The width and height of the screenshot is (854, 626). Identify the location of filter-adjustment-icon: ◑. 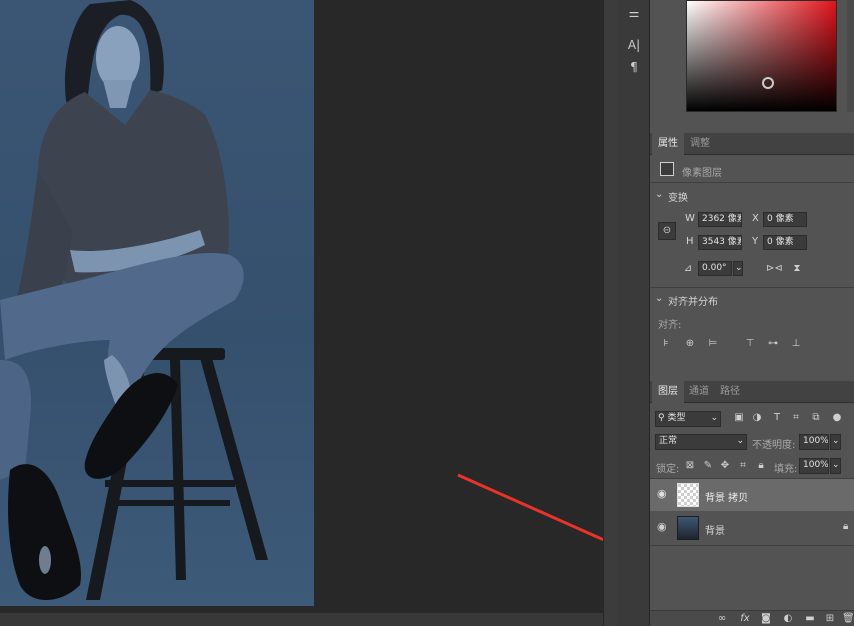
(757, 418).